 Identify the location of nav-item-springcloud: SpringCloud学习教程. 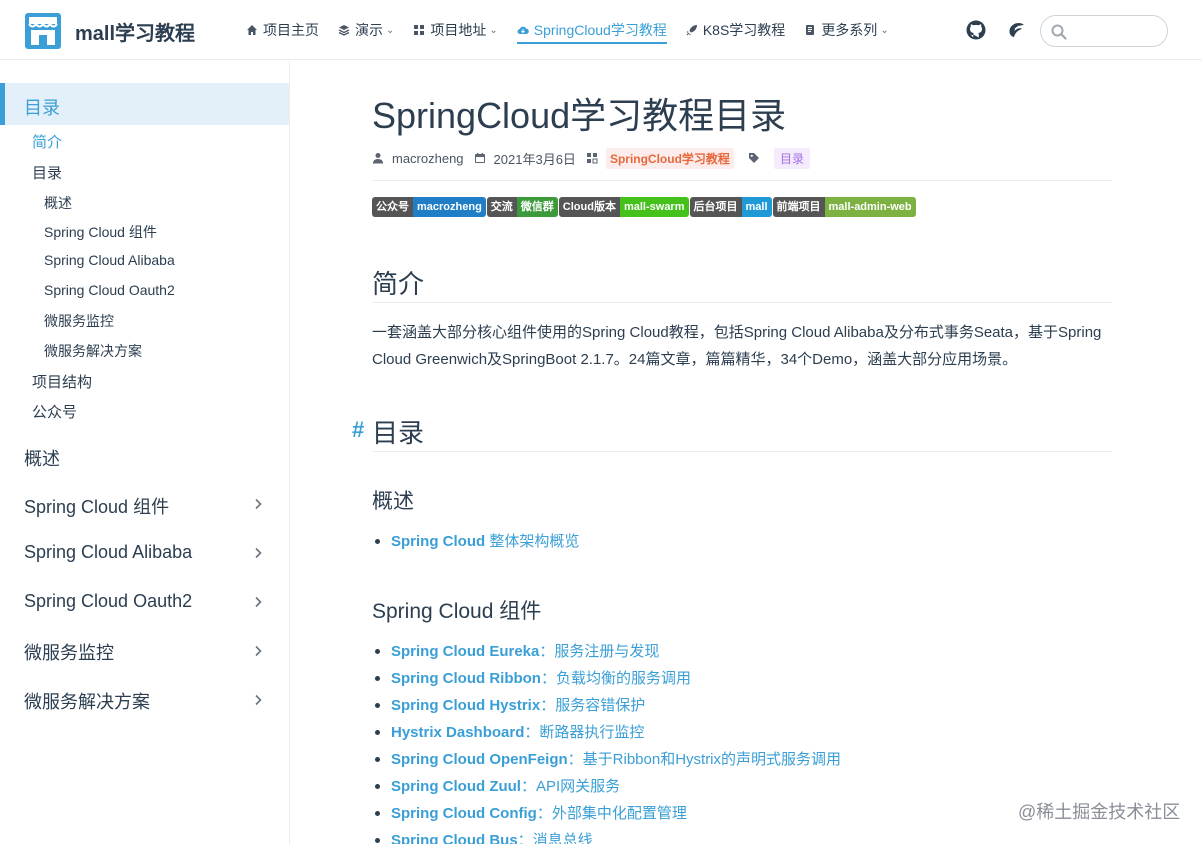
(591, 30).